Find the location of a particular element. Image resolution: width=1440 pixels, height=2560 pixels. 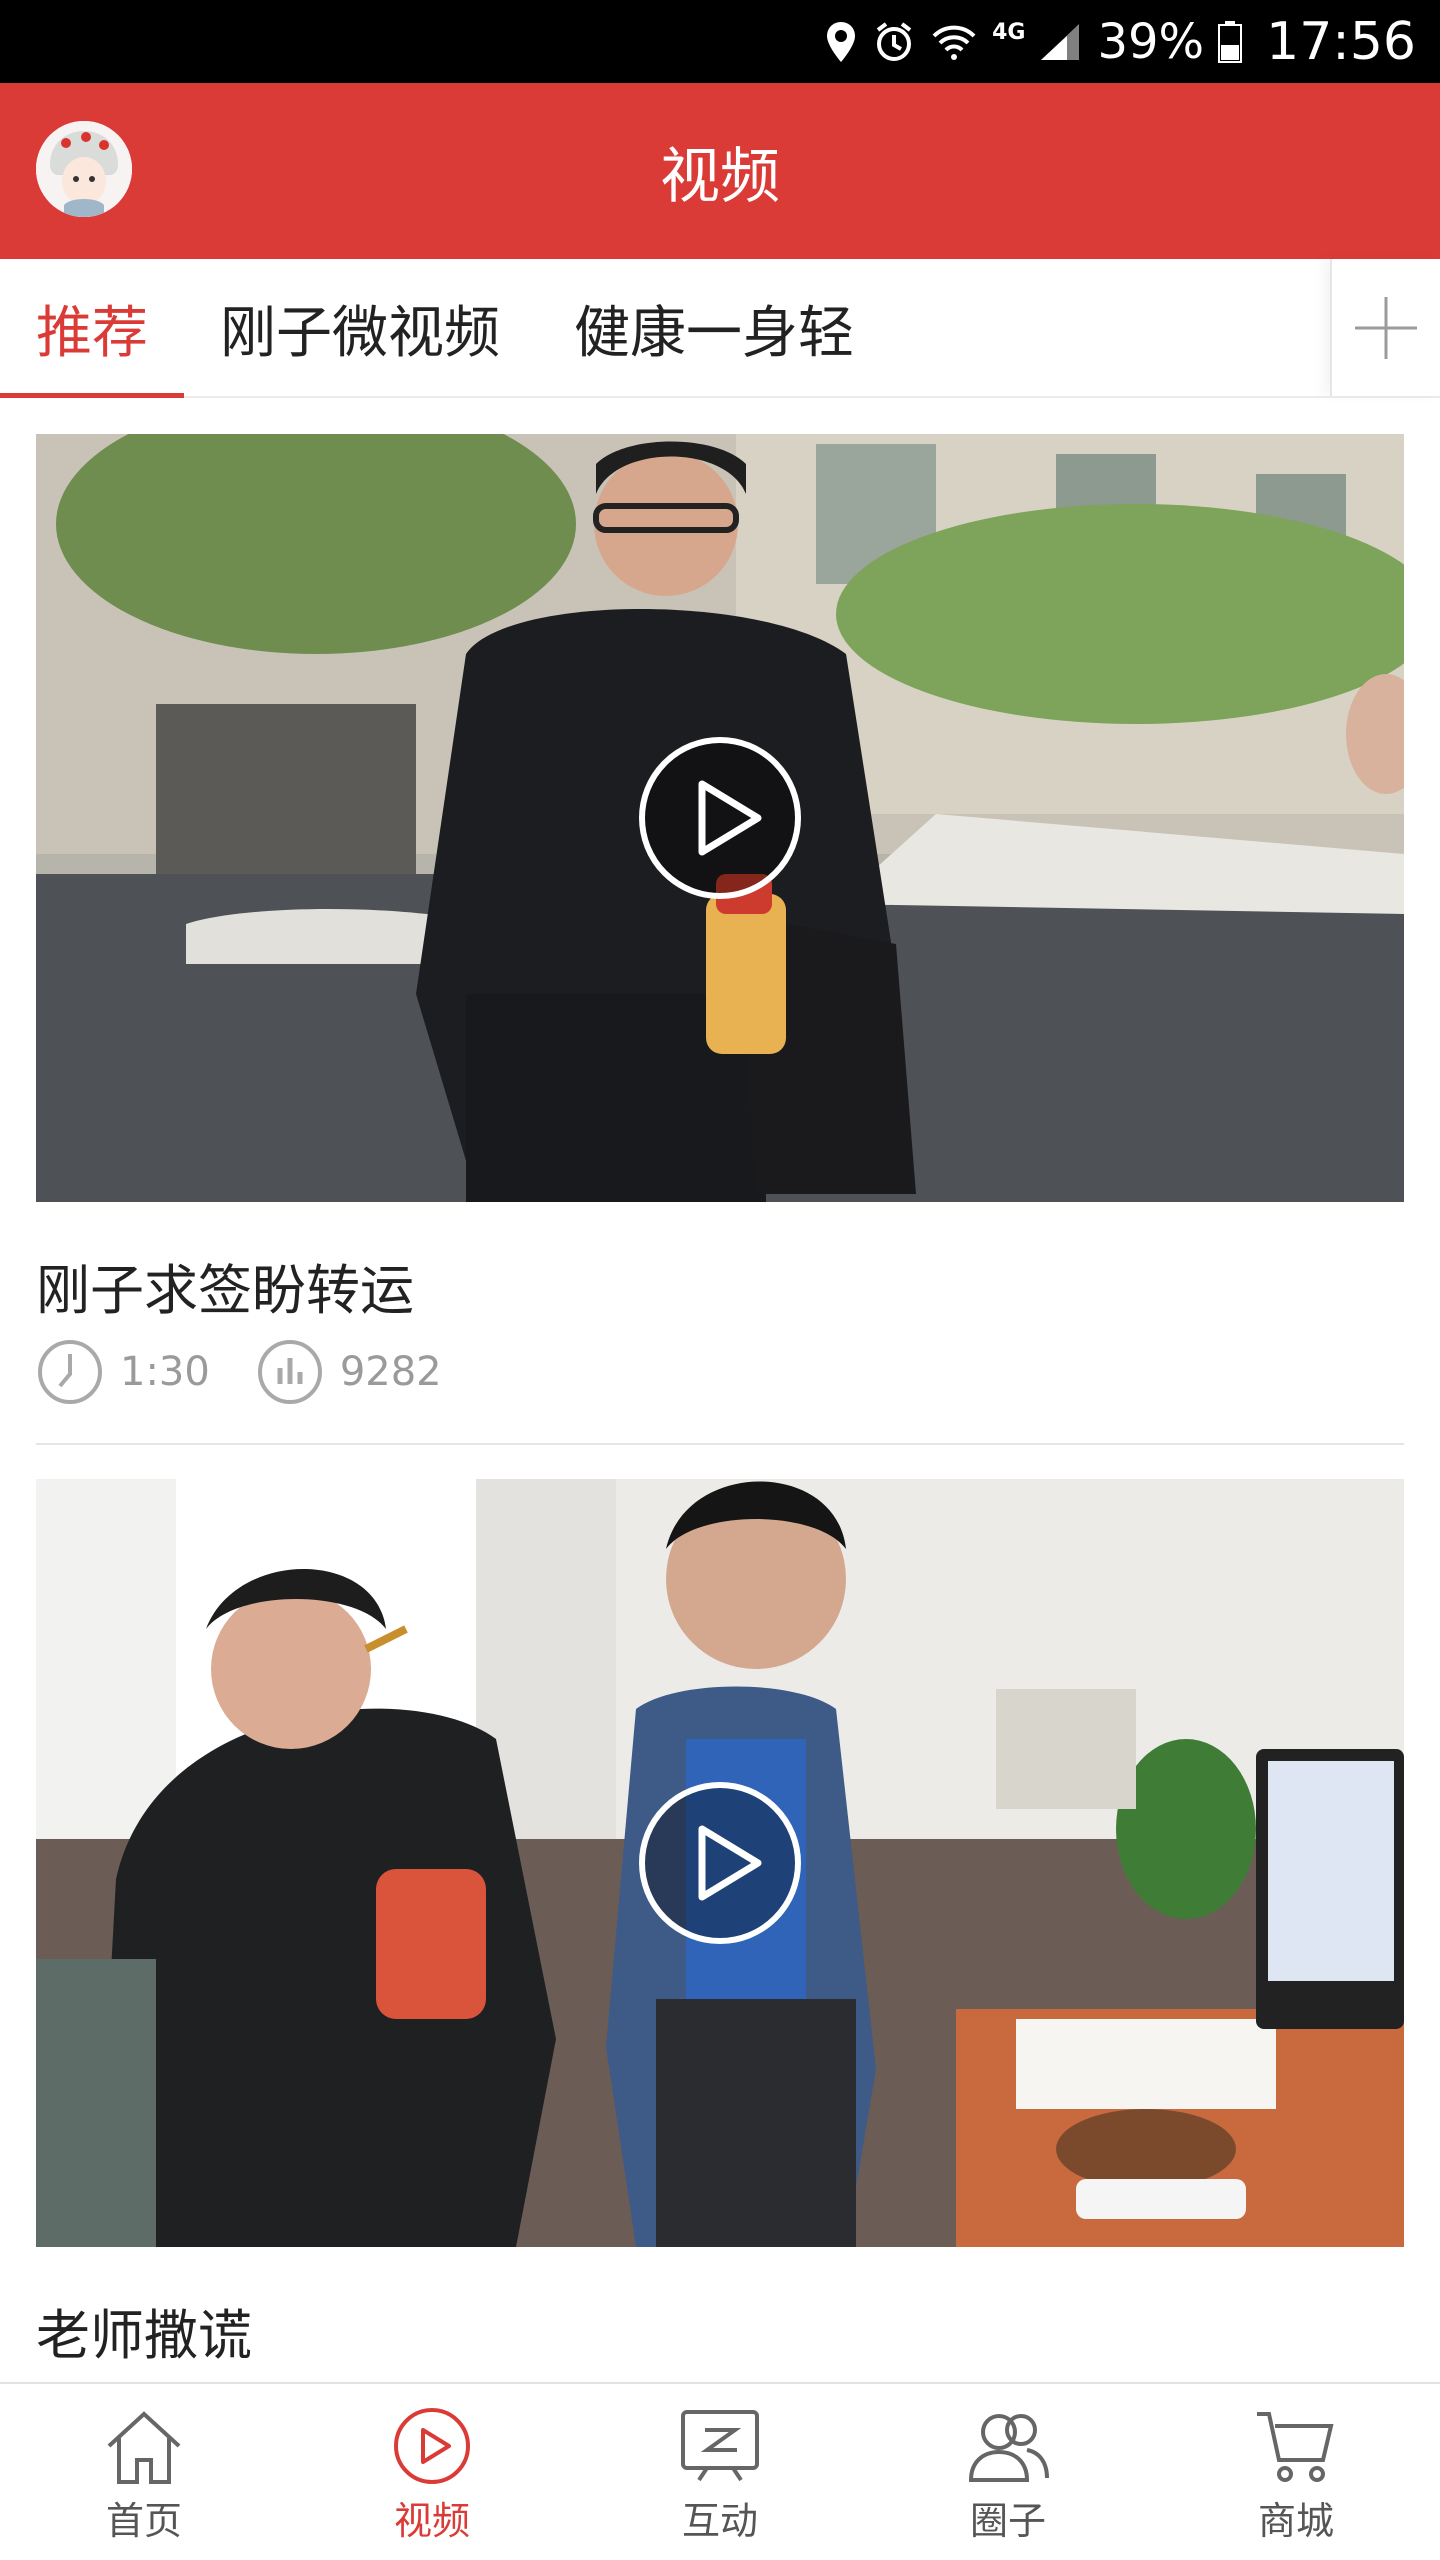

battery-percent: 39% is located at coordinates (1151, 41).